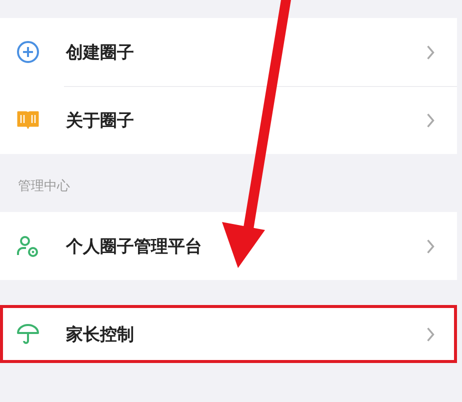 The height and width of the screenshot is (402, 462). I want to click on menu-item-label: 个人圈子管理平台, so click(134, 247).